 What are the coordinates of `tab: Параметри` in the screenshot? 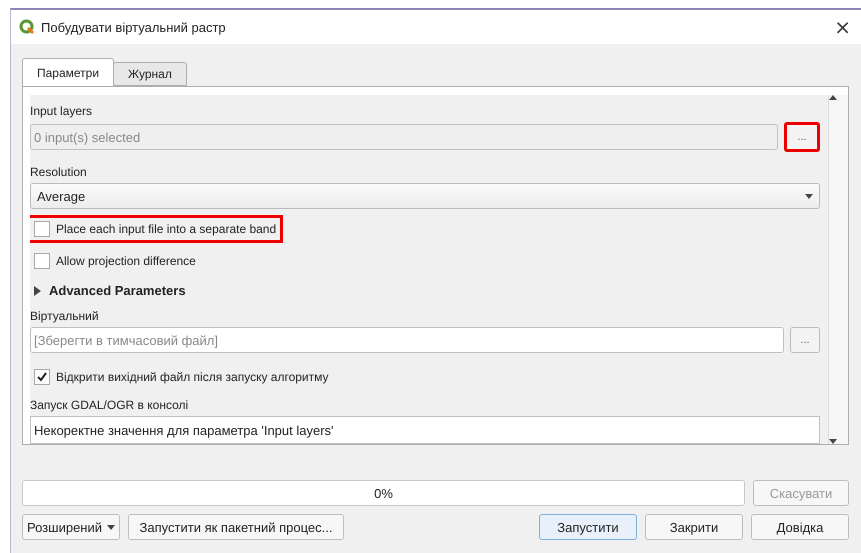 It's located at (68, 72).